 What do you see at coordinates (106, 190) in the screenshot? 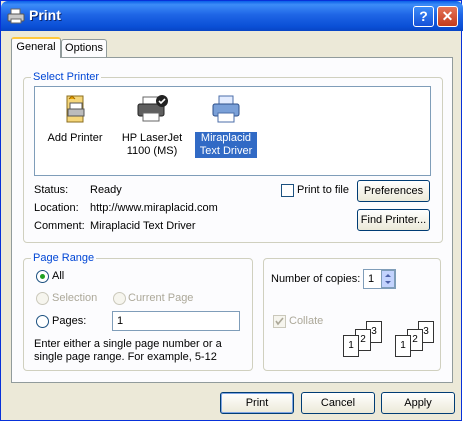
I see `status-value: Ready` at bounding box center [106, 190].